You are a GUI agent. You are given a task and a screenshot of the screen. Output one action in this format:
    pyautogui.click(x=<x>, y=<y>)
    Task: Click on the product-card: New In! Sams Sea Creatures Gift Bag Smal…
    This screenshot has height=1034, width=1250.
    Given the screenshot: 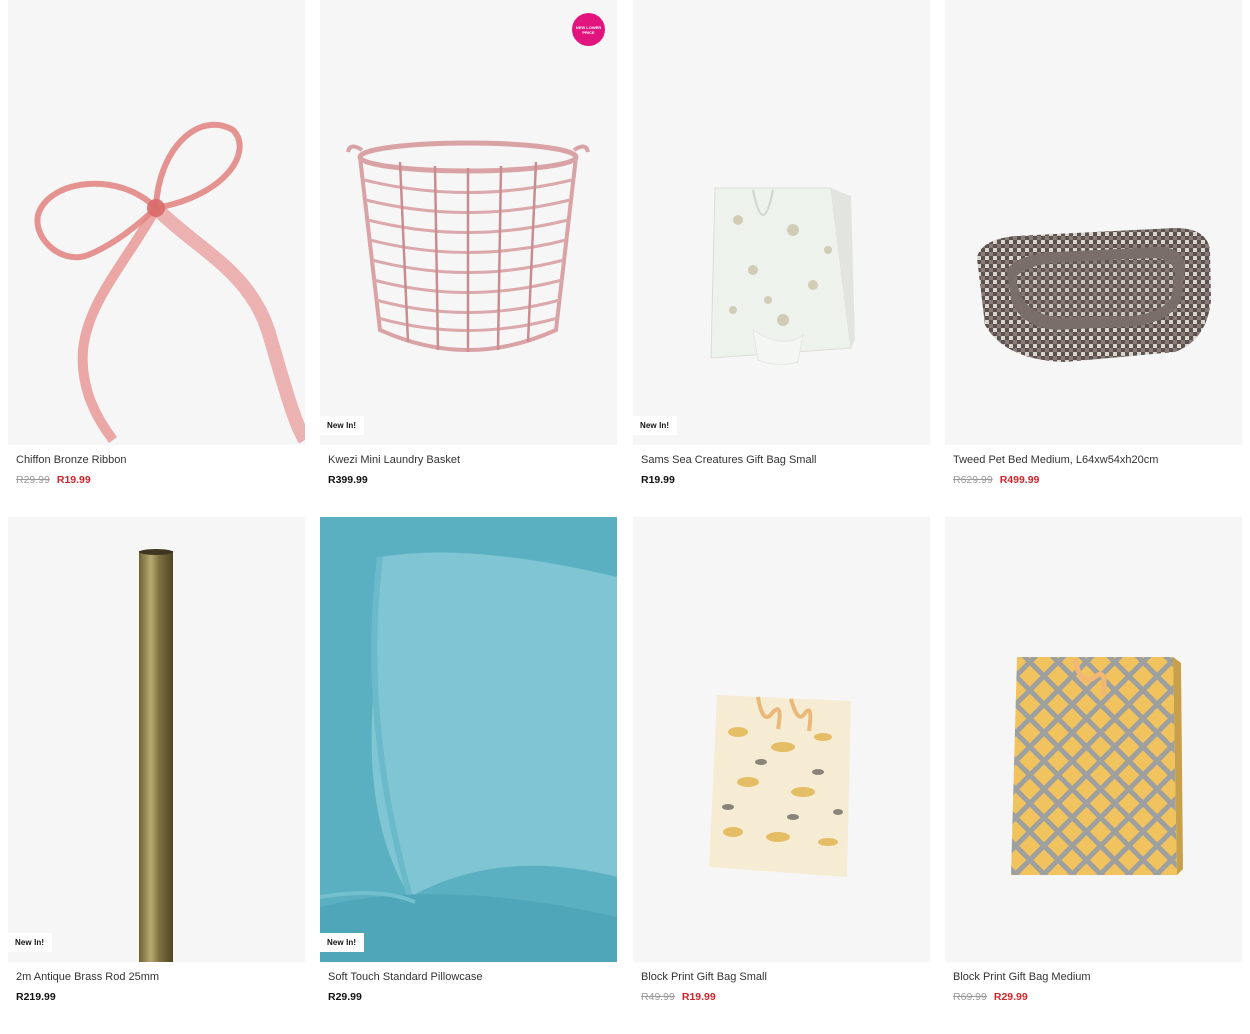 What is the action you would take?
    pyautogui.click(x=781, y=243)
    